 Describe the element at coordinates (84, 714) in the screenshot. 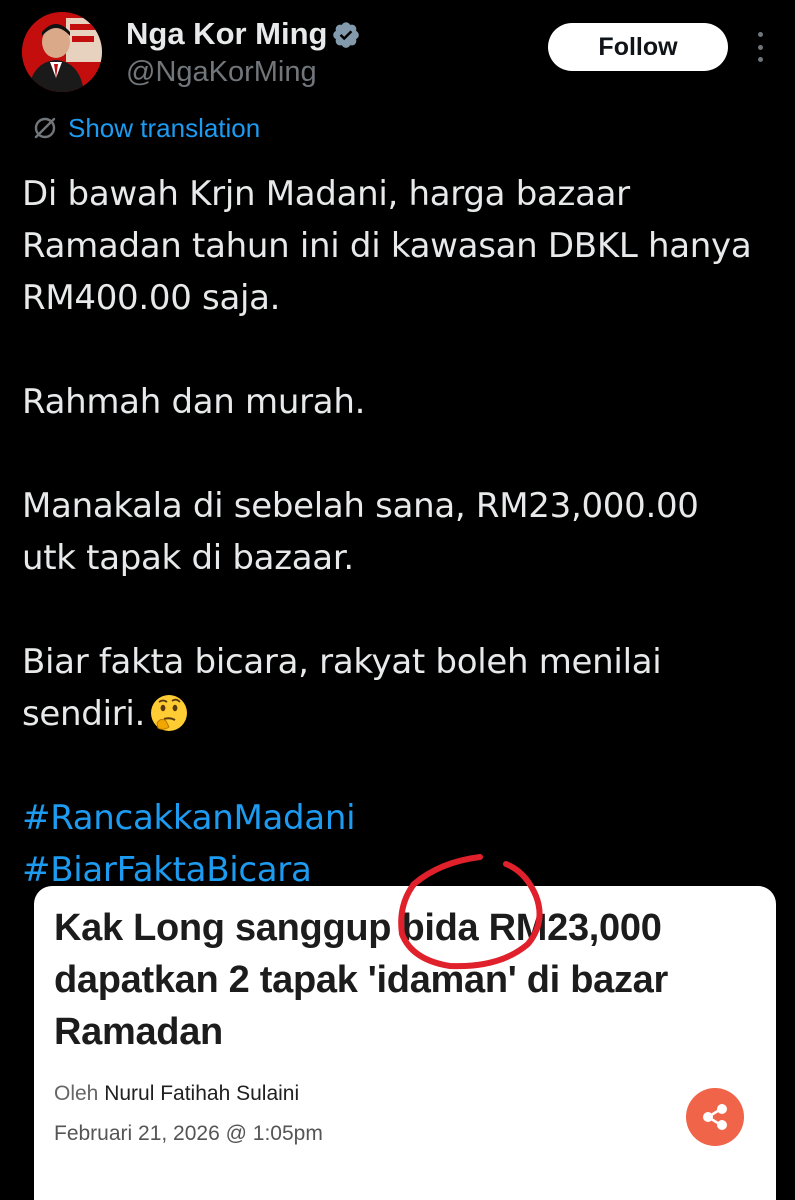

I see `tweet-line: sendiri.` at that location.